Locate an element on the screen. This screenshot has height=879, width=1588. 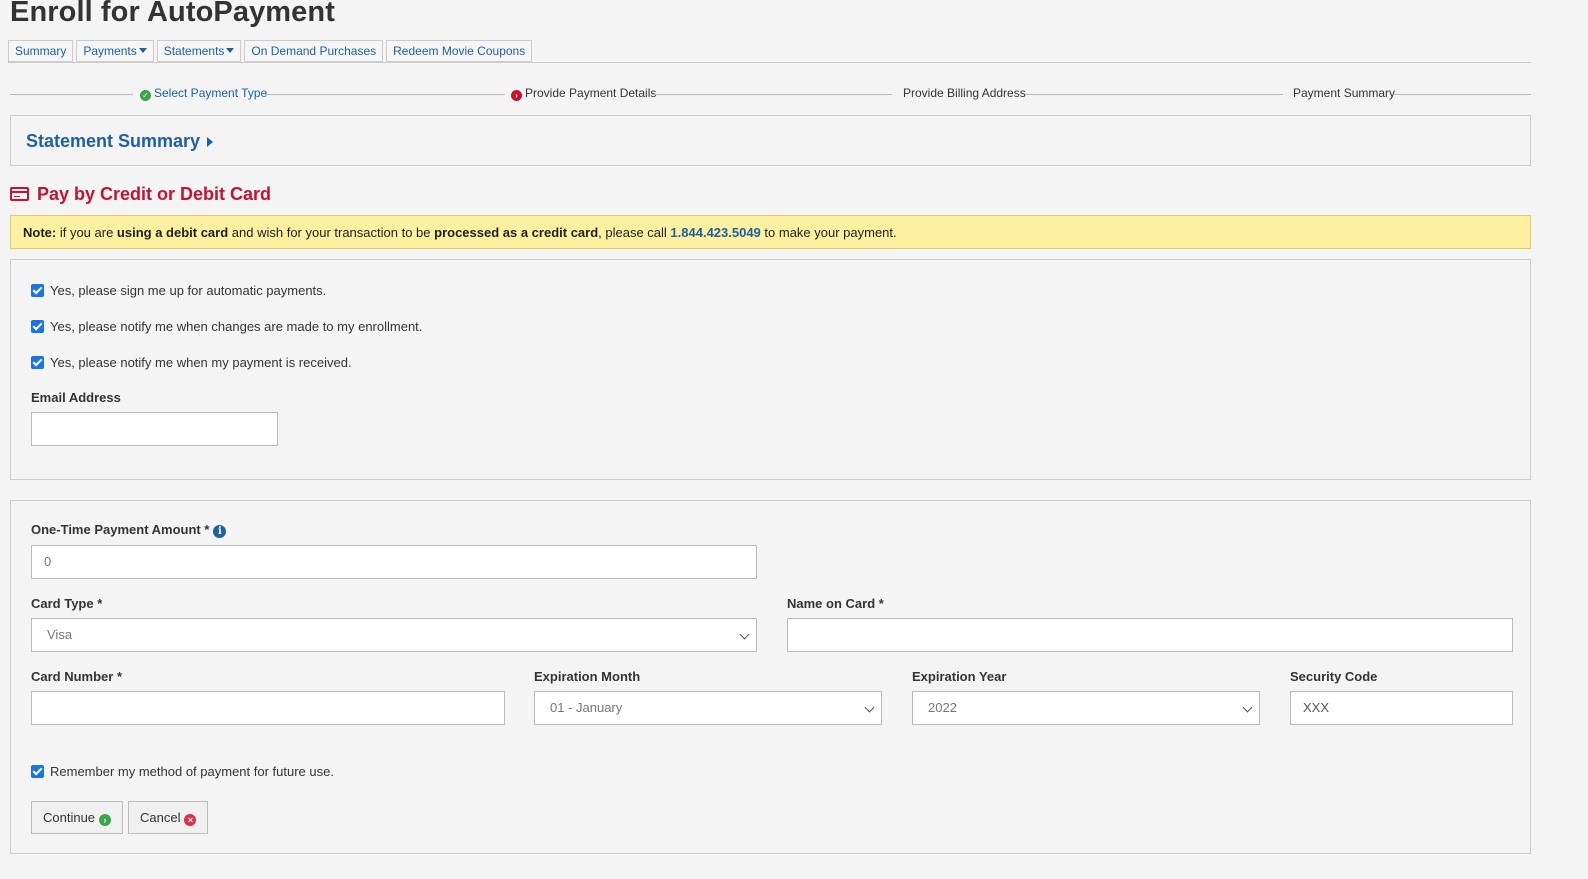
card-number-label: Card Number * is located at coordinates (77, 676).